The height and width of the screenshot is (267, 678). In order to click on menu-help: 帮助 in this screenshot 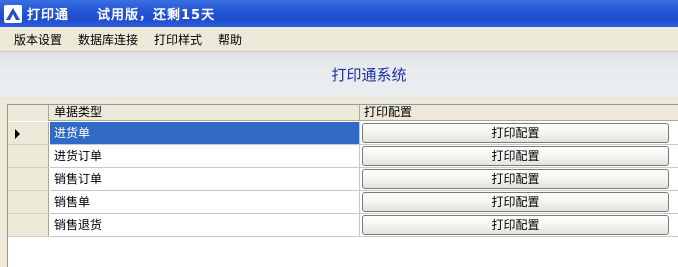, I will do `click(230, 39)`.